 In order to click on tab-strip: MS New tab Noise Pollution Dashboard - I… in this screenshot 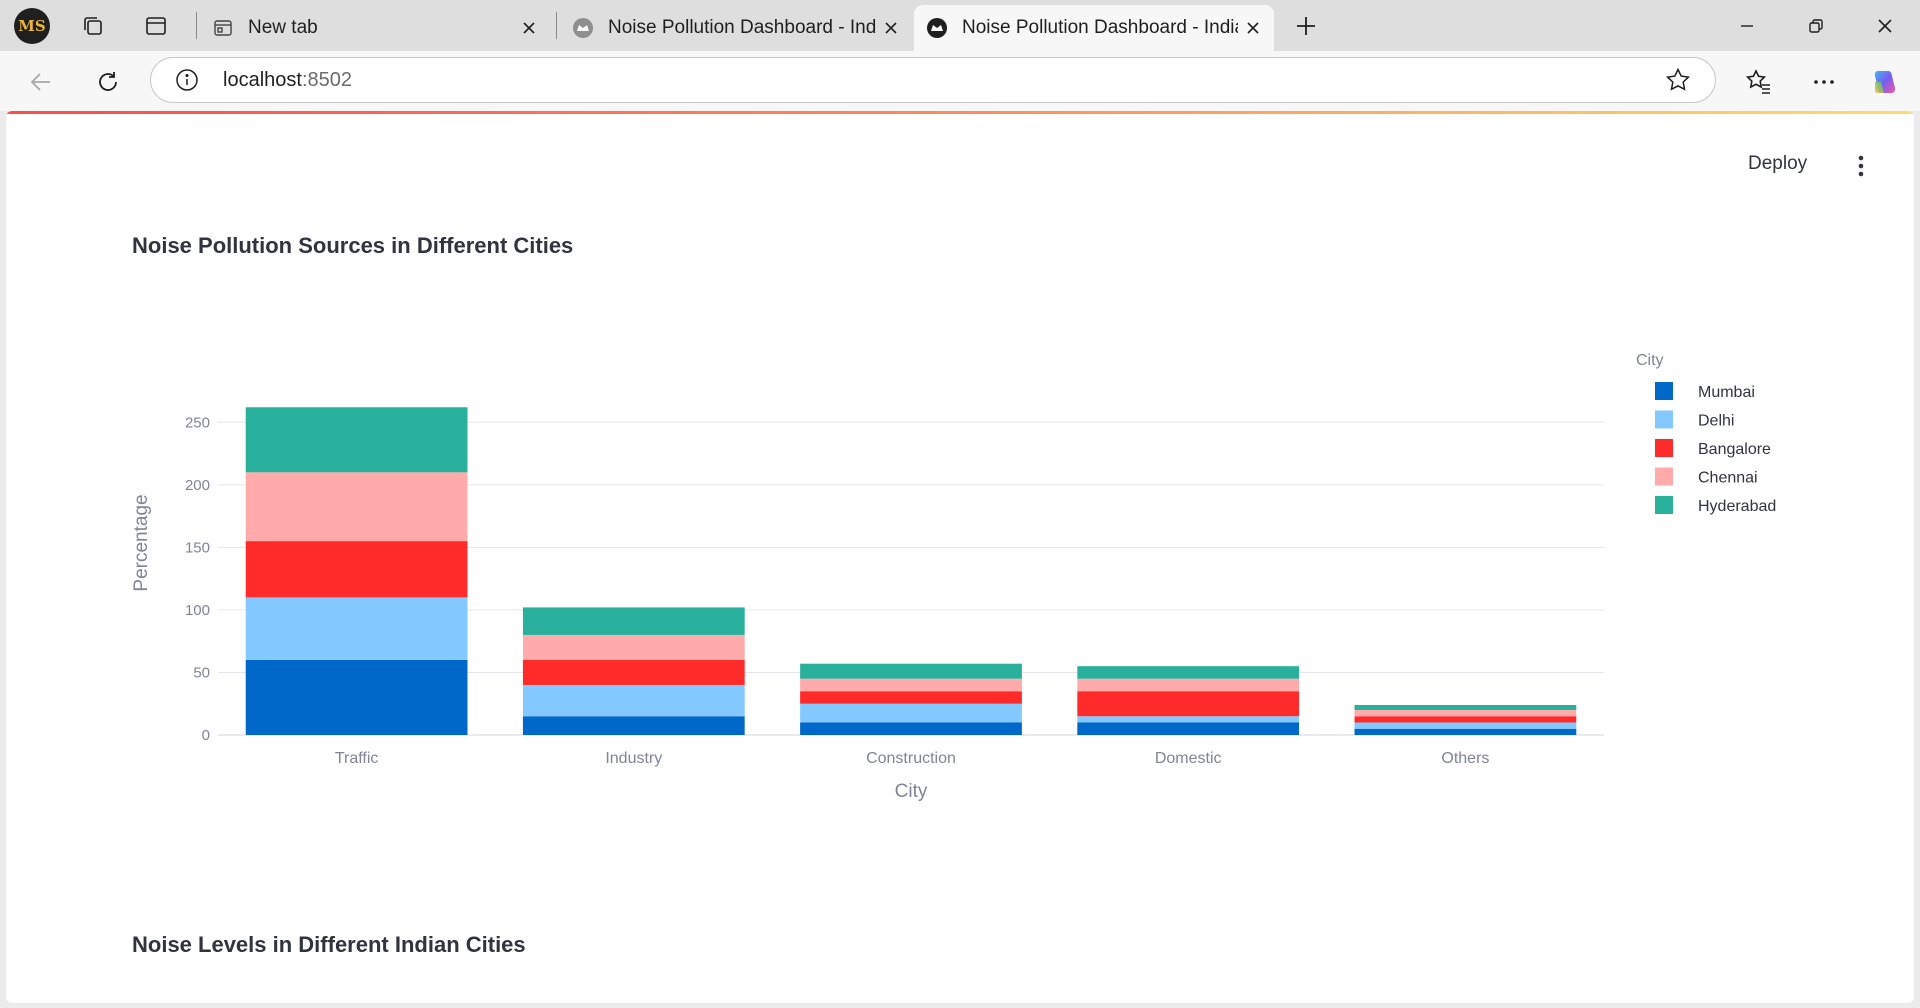, I will do `click(960, 25)`.